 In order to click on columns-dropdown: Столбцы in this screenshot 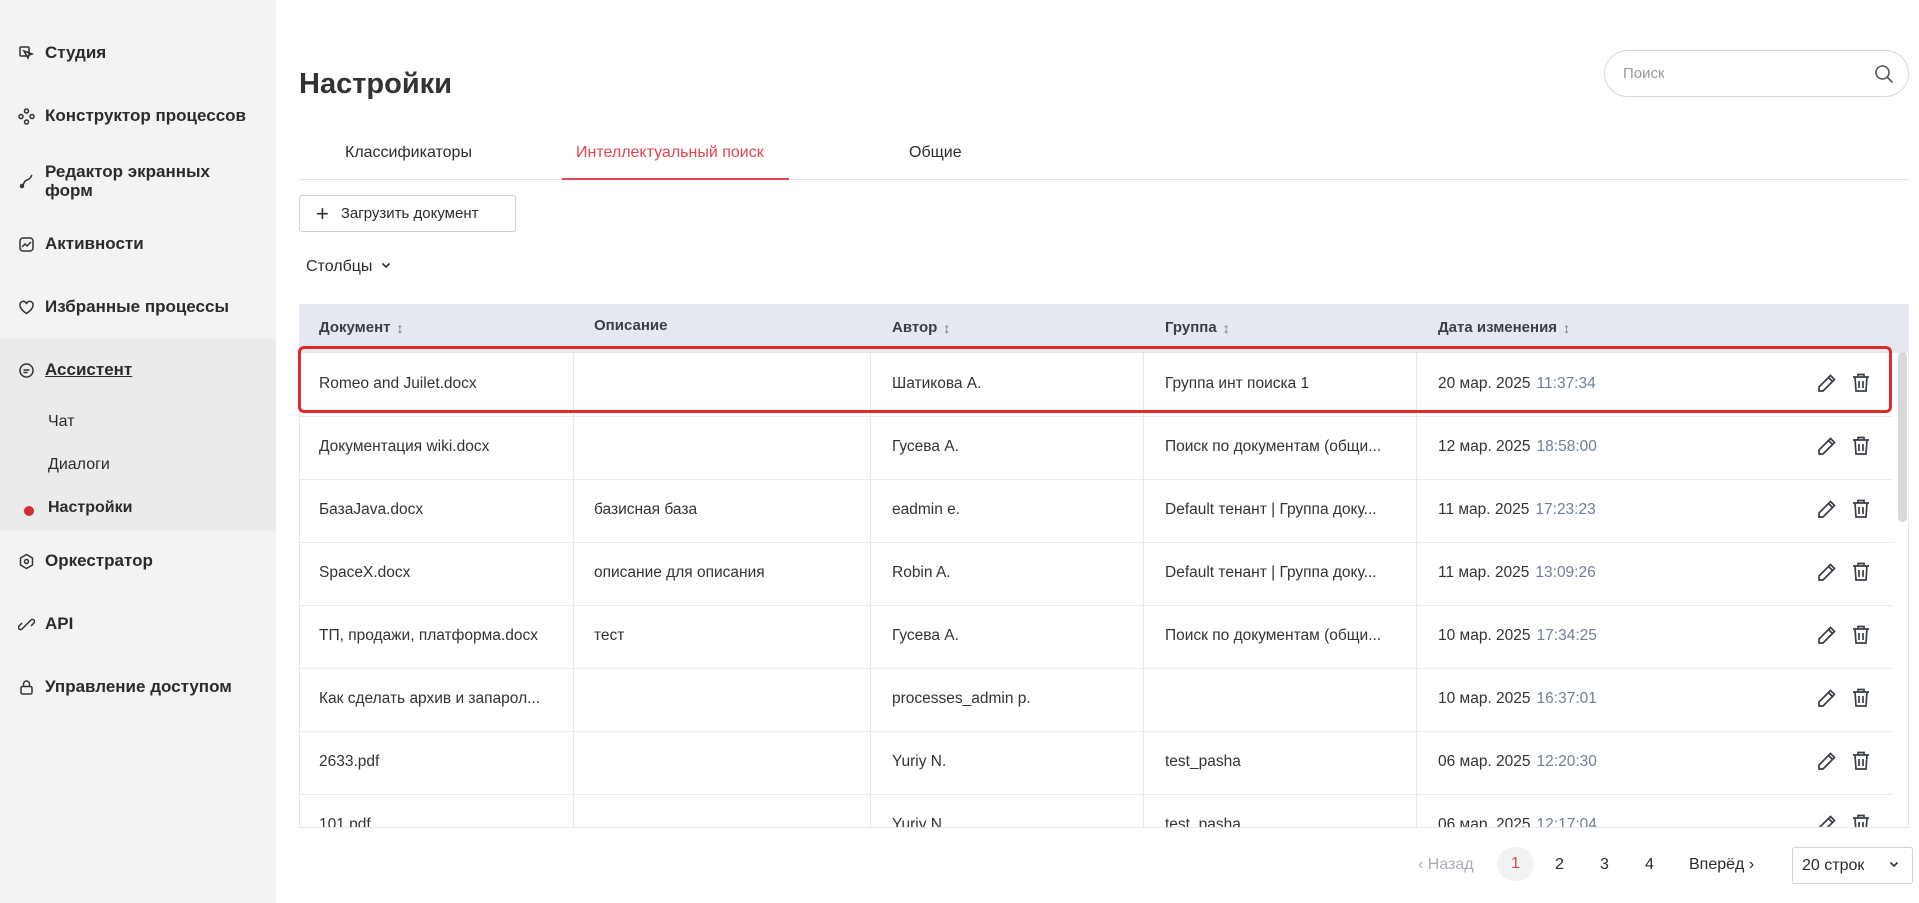, I will do `click(349, 267)`.